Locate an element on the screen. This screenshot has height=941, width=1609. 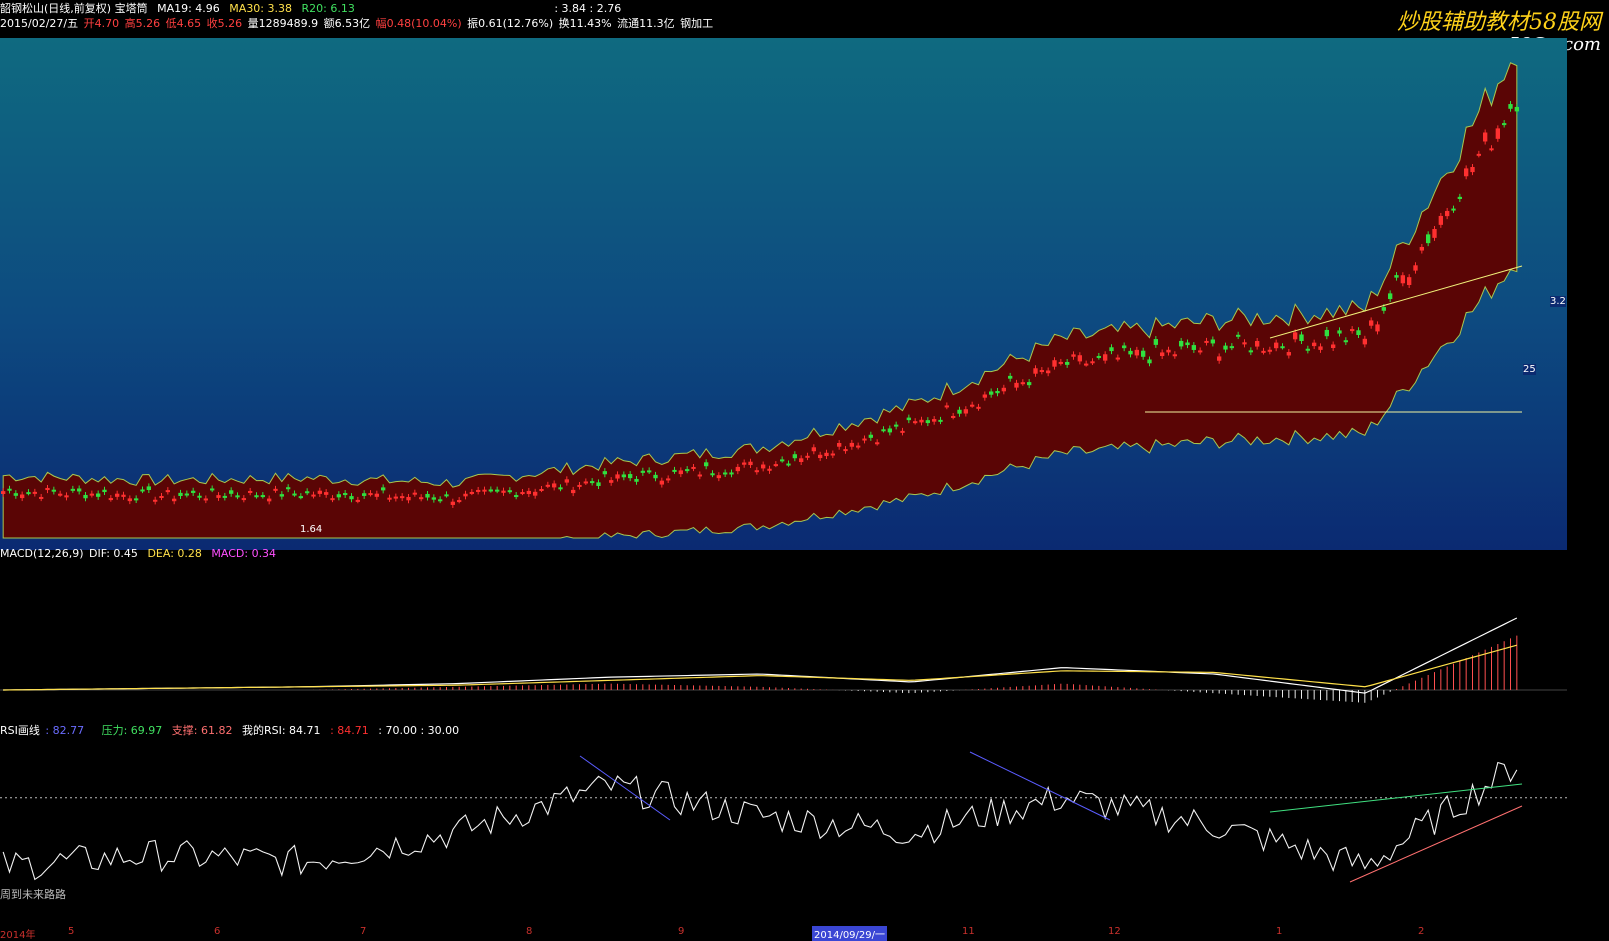
ma19-value: MA19: 4.96 is located at coordinates (188, 8).